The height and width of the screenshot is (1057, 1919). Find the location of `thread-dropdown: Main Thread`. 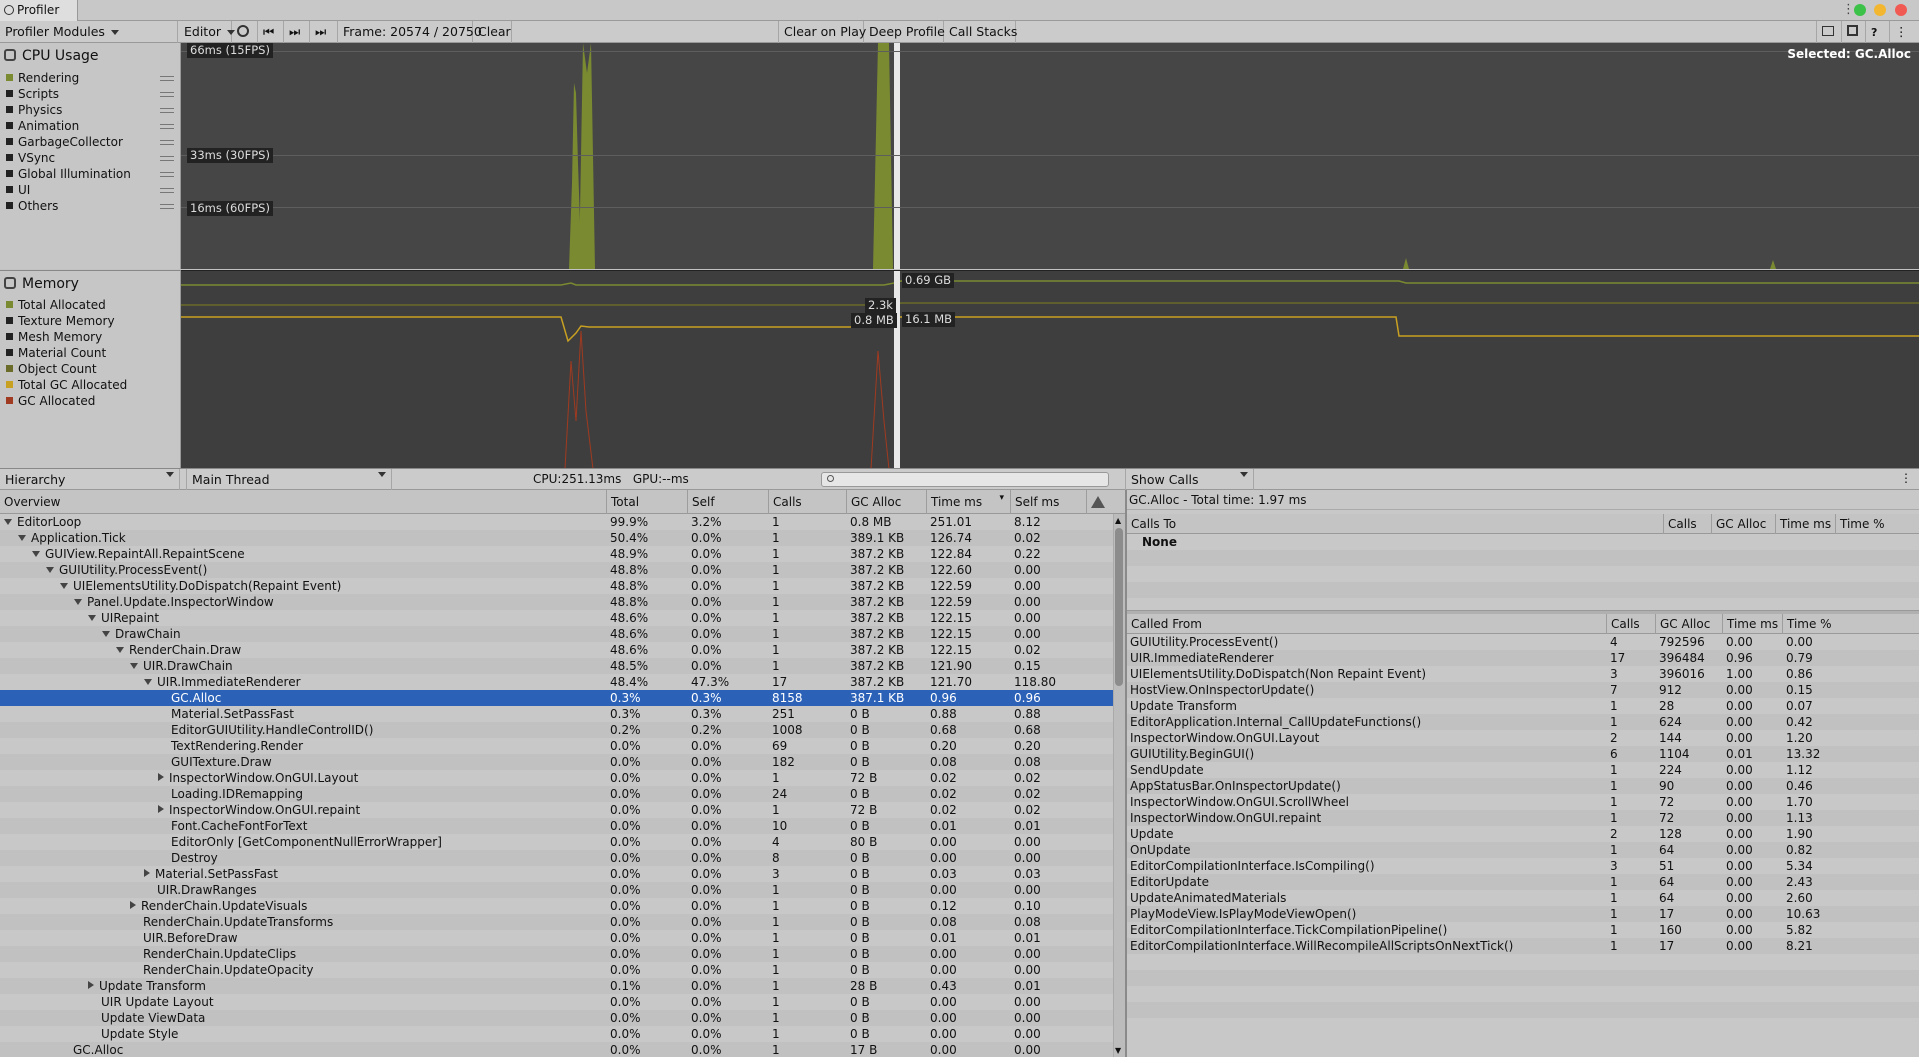

thread-dropdown: Main Thread is located at coordinates (289, 480).